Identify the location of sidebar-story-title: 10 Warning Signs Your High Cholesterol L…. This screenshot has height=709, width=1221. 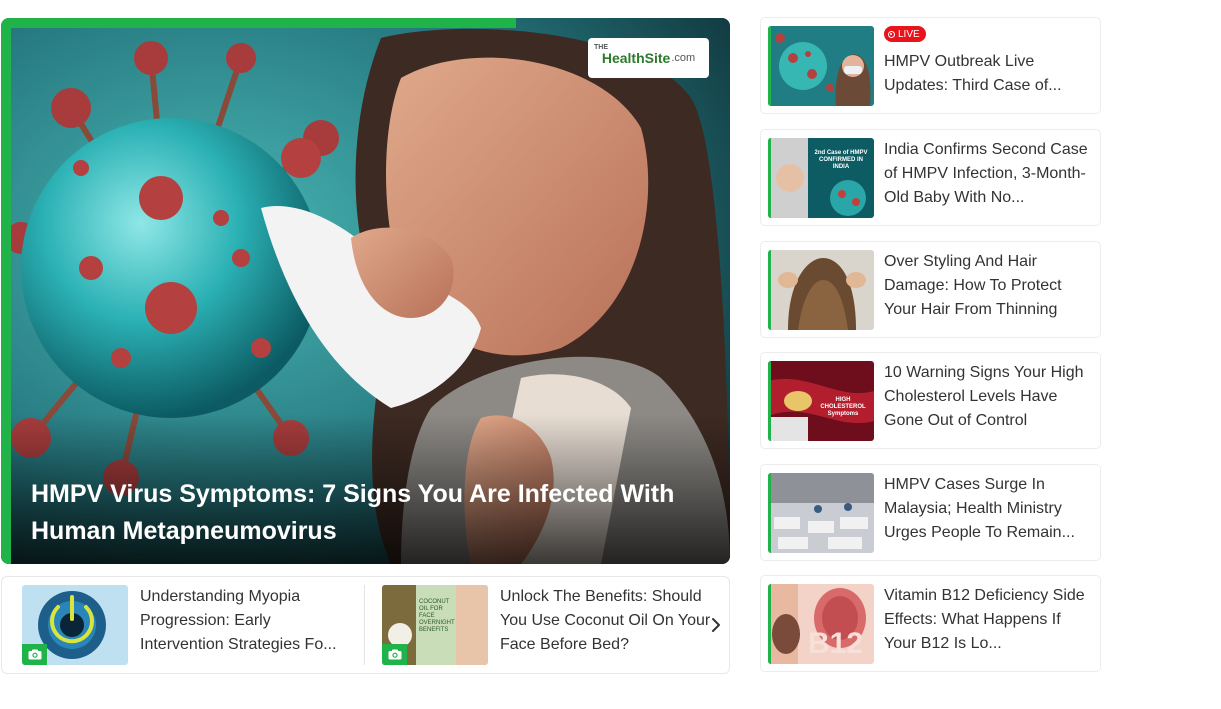
(989, 397).